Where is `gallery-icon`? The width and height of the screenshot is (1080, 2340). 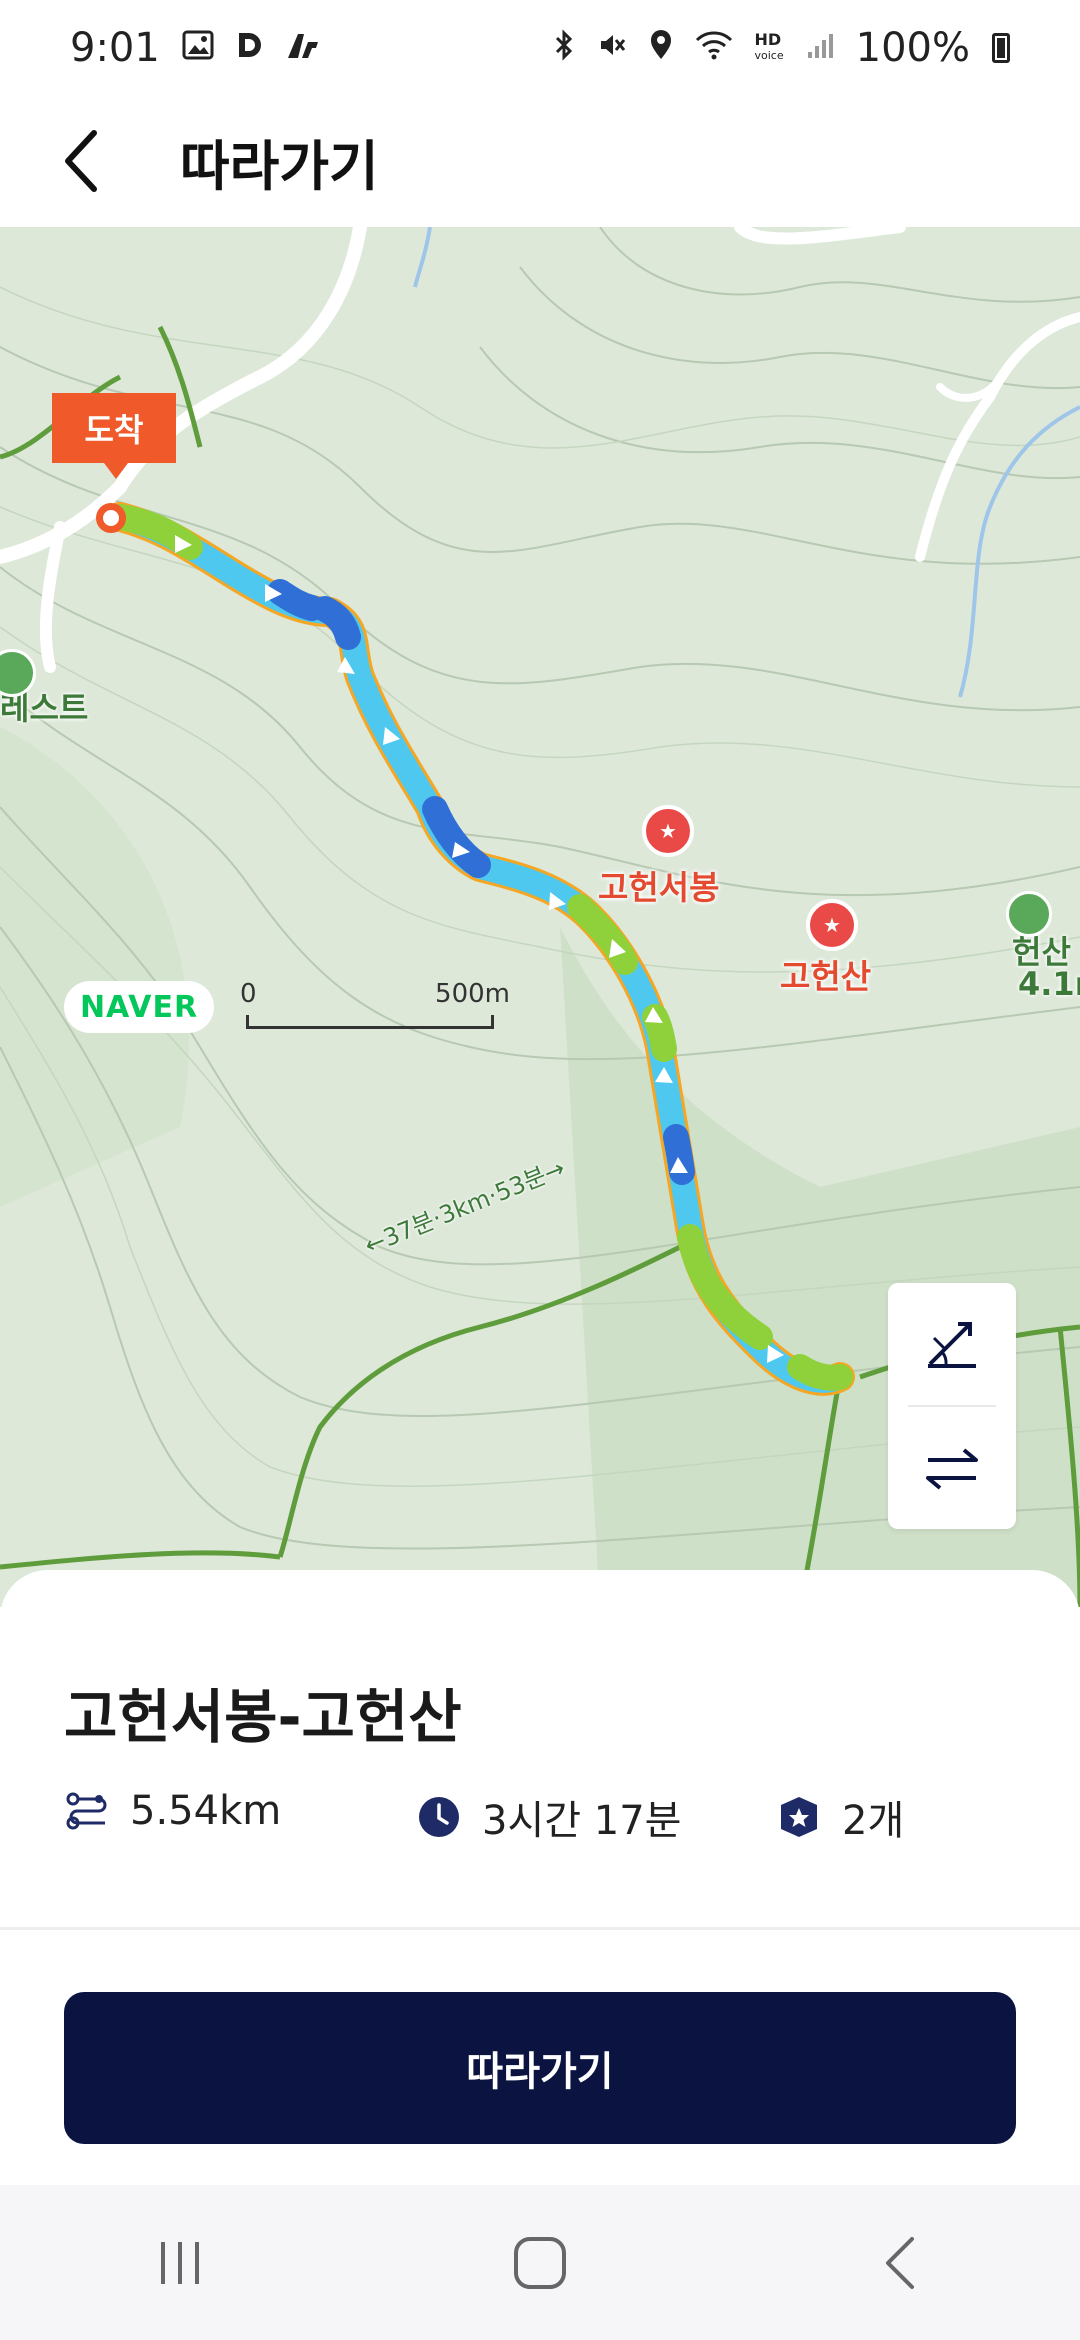 gallery-icon is located at coordinates (198, 48).